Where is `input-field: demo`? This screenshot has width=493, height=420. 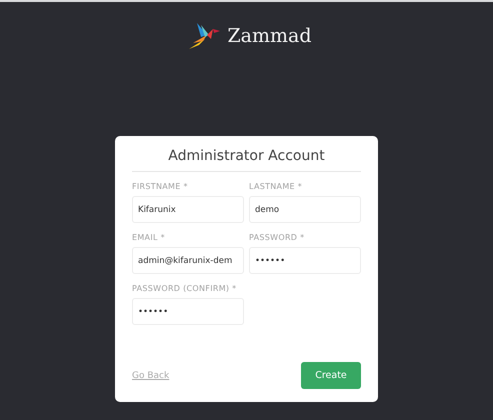 input-field: demo is located at coordinates (305, 209).